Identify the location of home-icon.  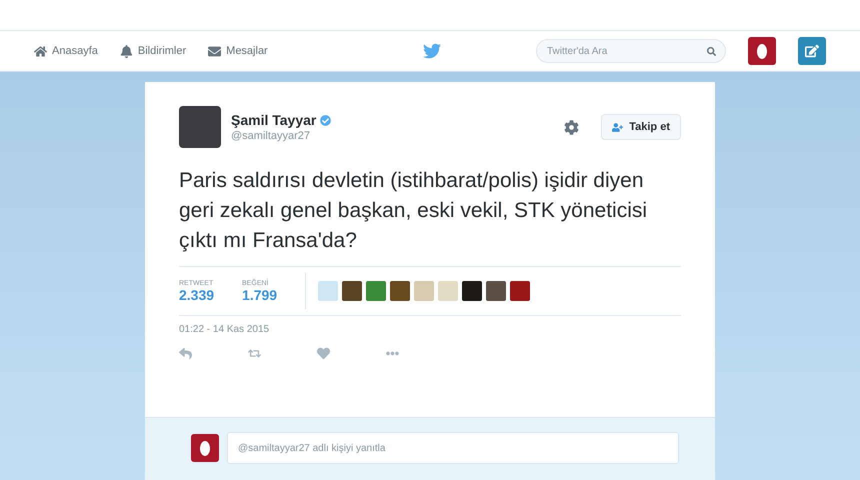
(40, 51).